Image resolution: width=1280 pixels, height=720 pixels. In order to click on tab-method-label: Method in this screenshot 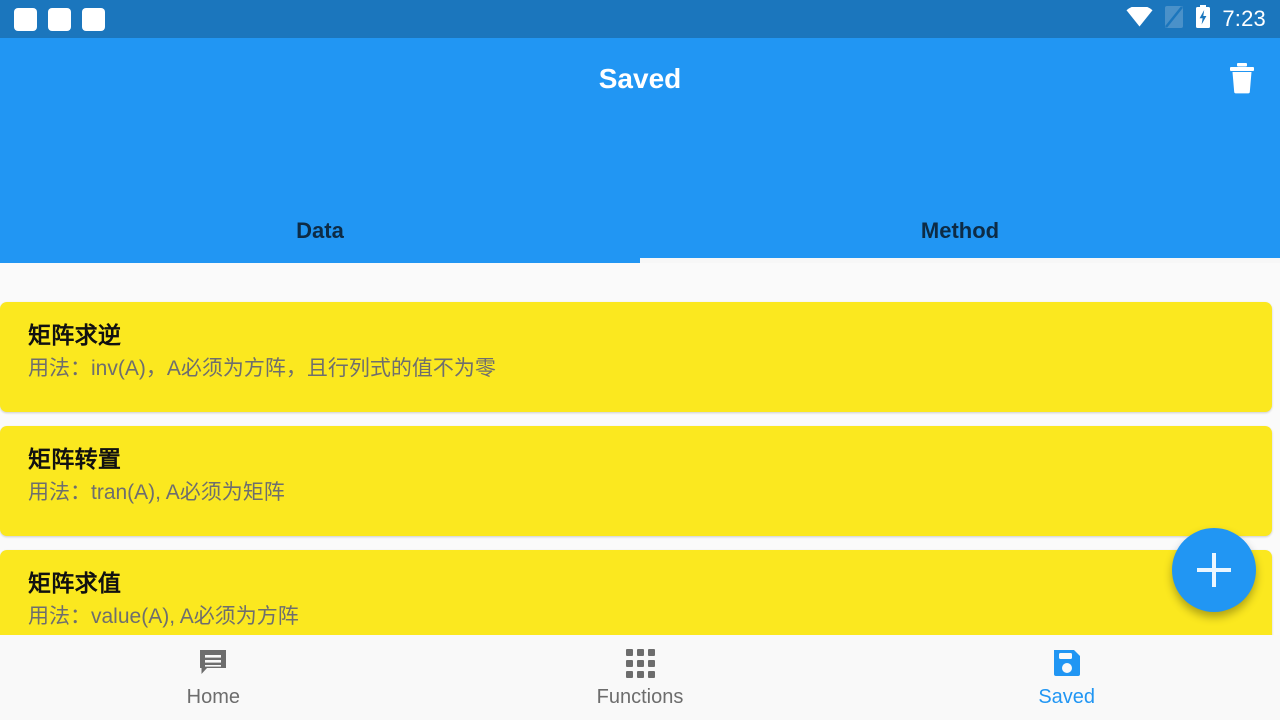, I will do `click(960, 230)`.